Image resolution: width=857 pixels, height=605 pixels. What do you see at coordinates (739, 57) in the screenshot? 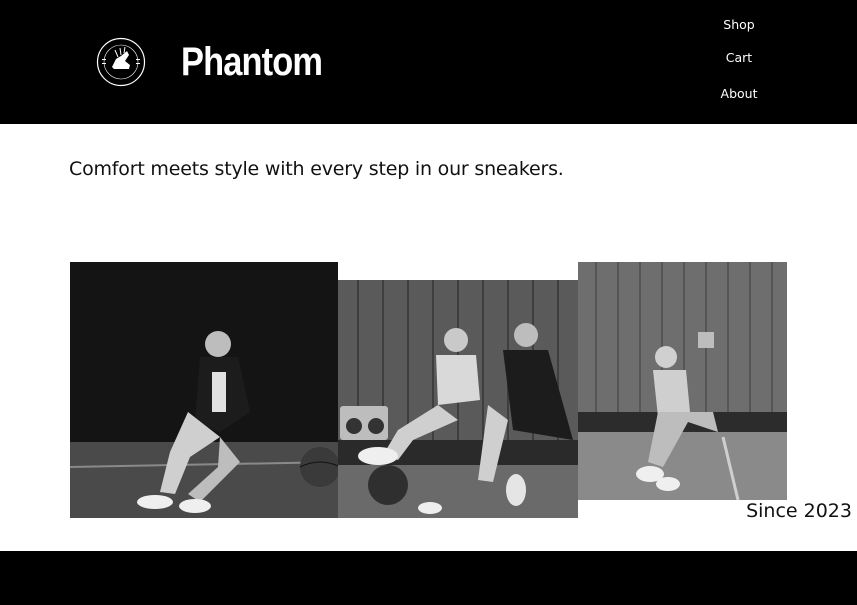
I see `nav-cart-link: Cart` at bounding box center [739, 57].